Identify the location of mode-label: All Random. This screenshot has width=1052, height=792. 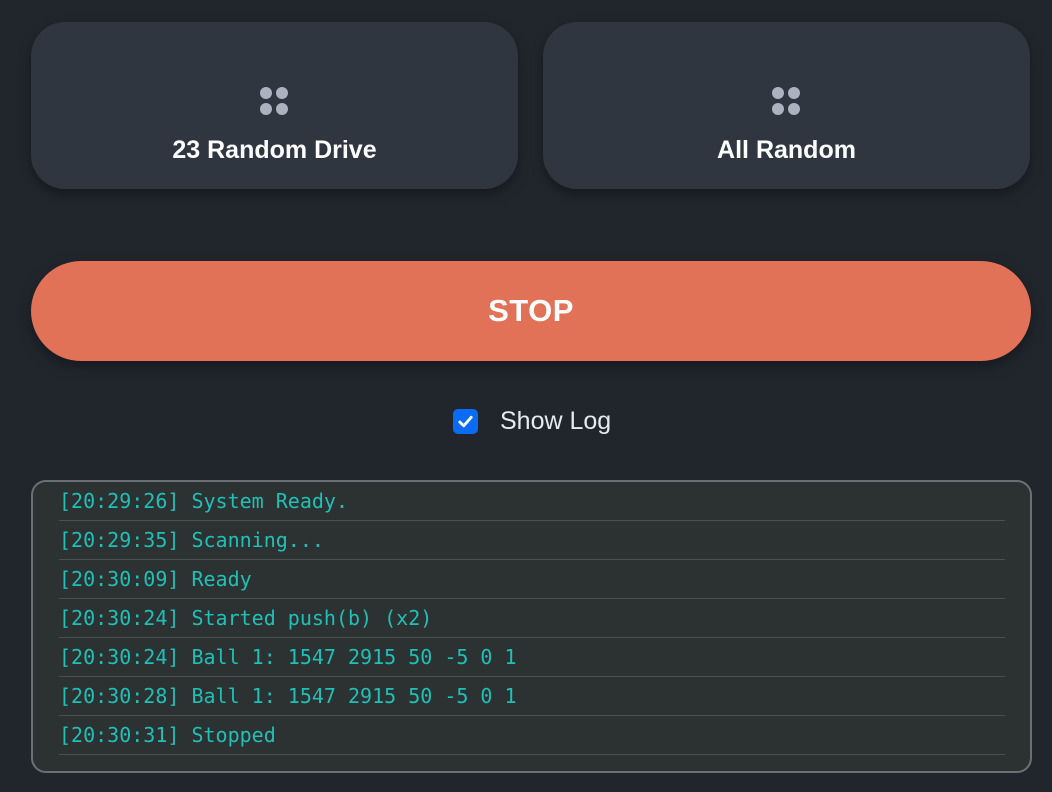
(786, 150).